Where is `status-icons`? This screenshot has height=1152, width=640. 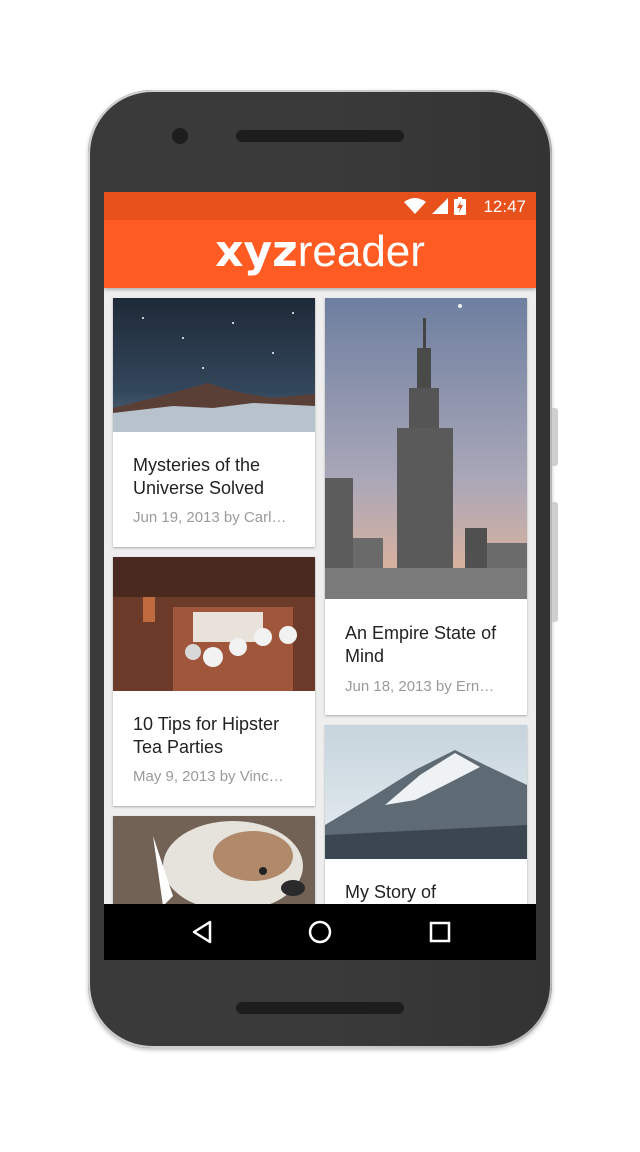
status-icons is located at coordinates (435, 206).